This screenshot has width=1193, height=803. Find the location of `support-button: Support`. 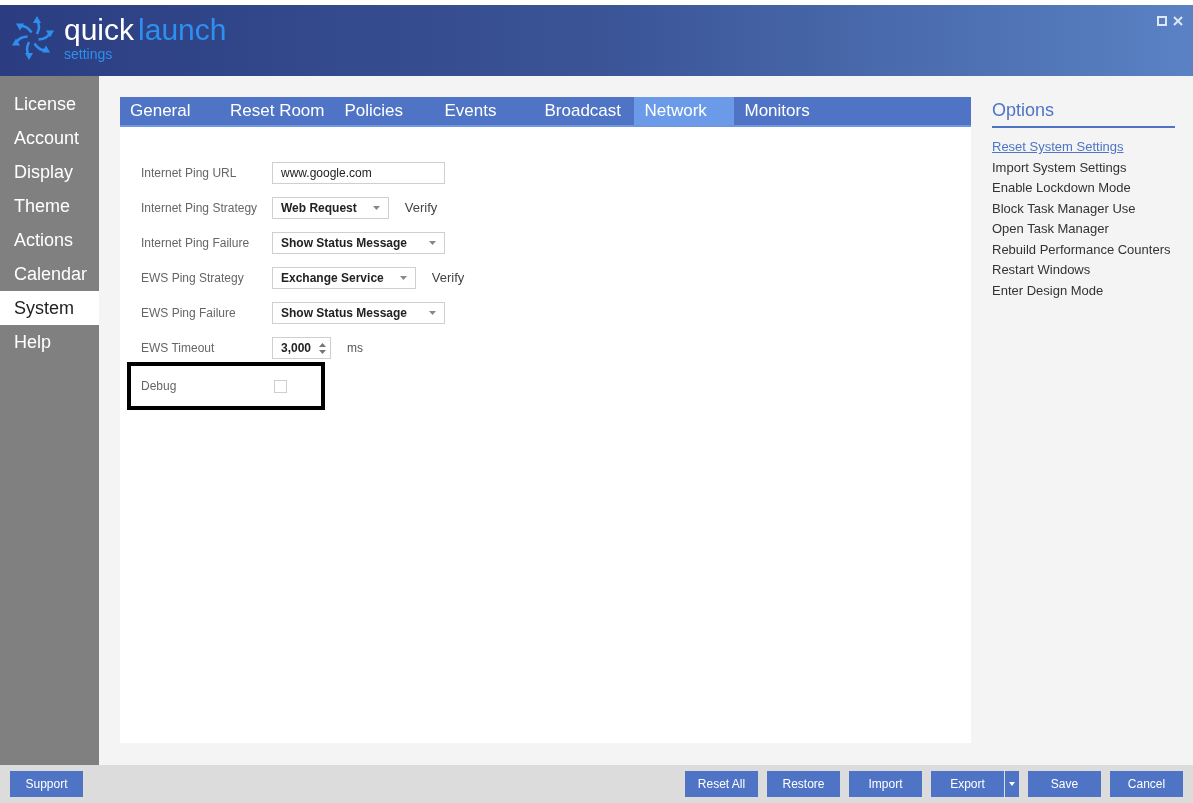

support-button: Support is located at coordinates (46, 784).